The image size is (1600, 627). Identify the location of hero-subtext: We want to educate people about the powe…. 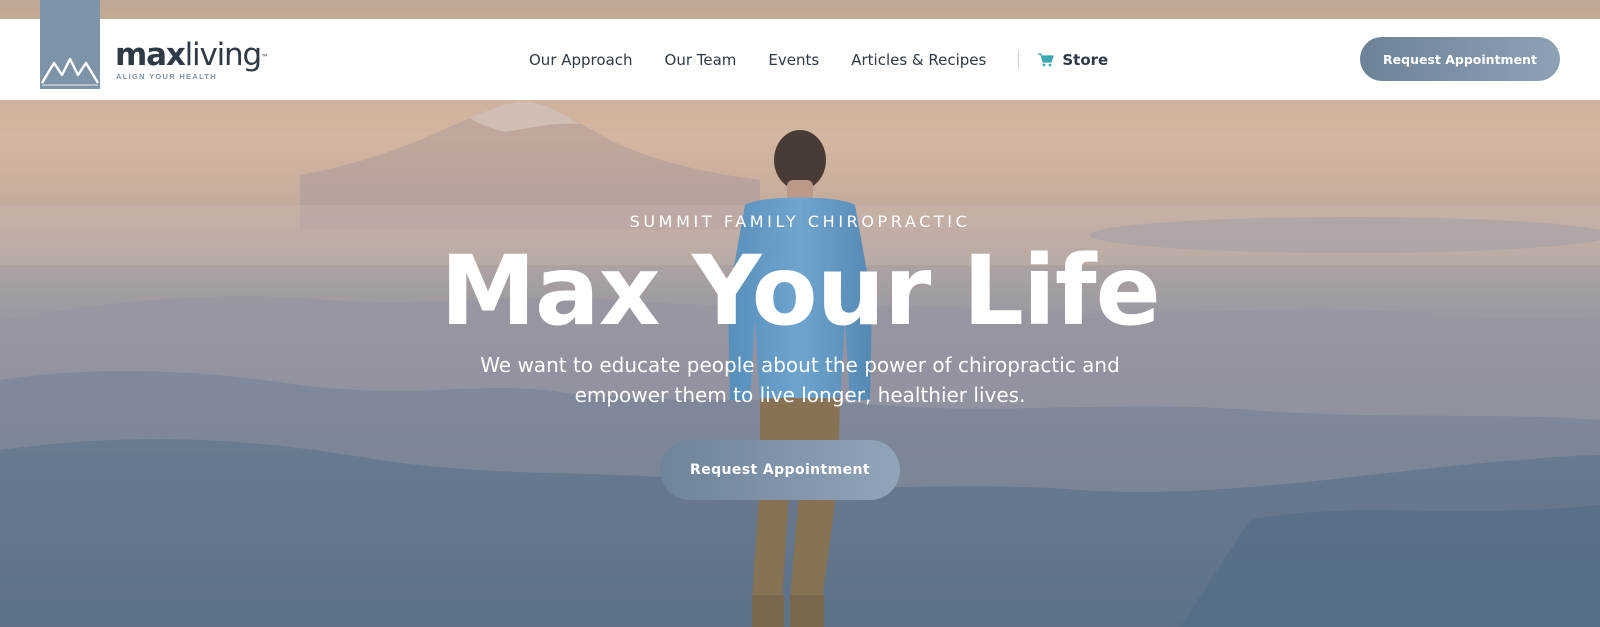
(800, 380).